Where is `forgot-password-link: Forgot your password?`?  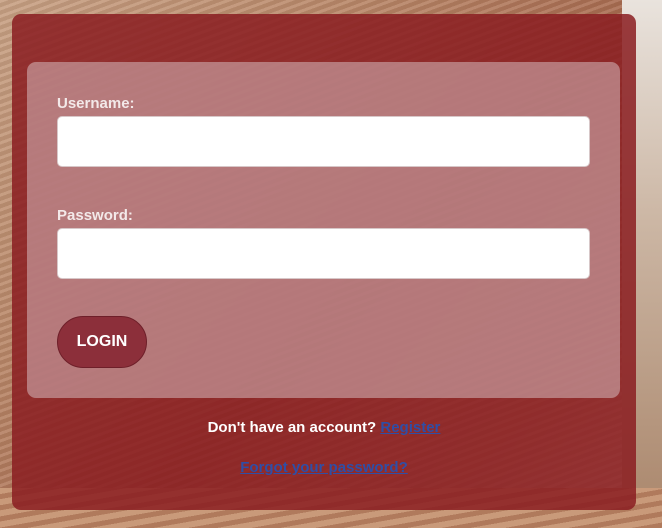 forgot-password-link: Forgot your password? is located at coordinates (324, 467).